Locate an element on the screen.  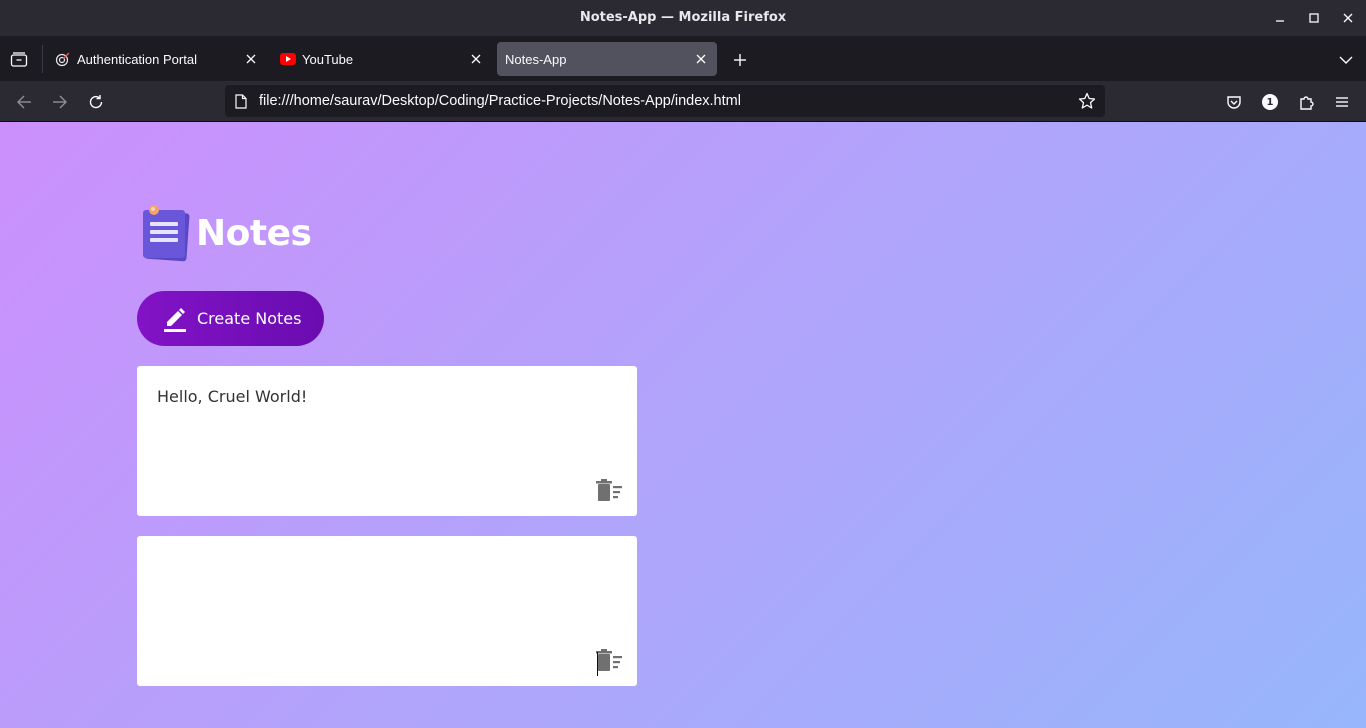
tab-label: Notes-App is located at coordinates (536, 59).